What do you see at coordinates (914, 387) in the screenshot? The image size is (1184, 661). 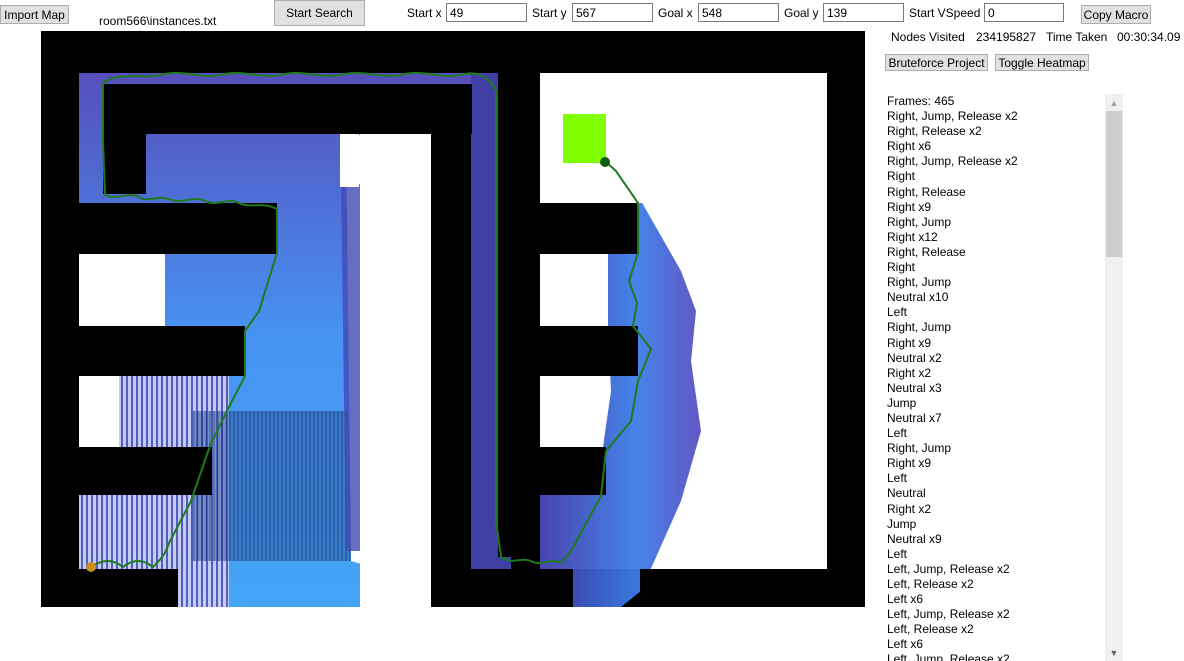 I see `macro-line: Neutral x3` at bounding box center [914, 387].